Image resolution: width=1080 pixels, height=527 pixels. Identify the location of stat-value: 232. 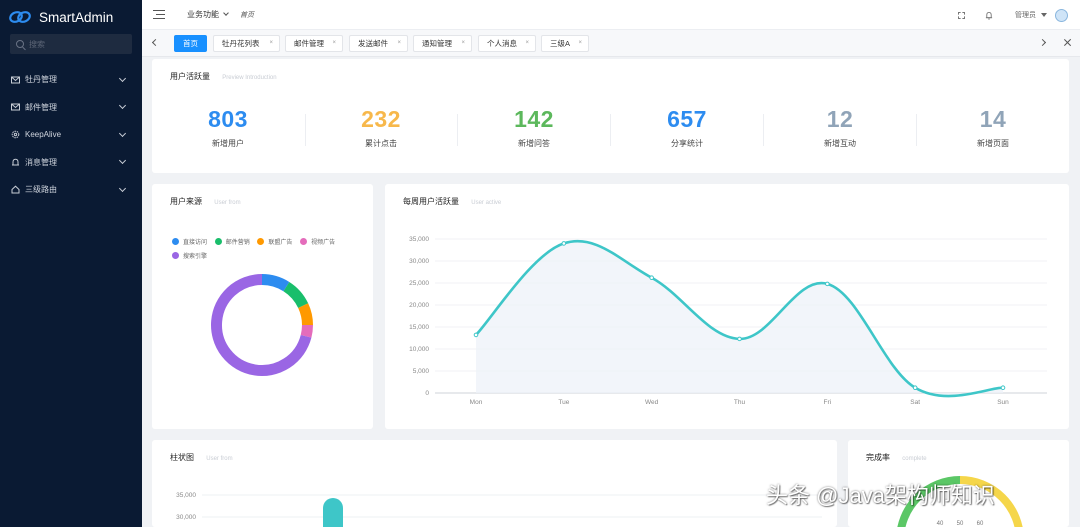
(381, 119).